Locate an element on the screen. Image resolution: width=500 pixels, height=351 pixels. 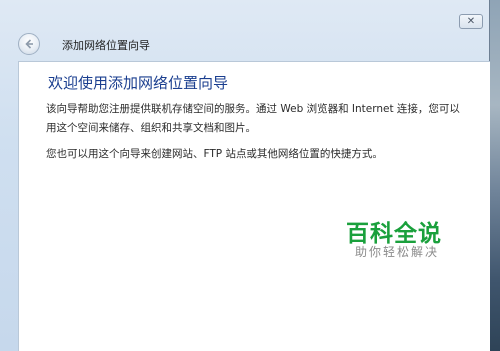
close-button: ✕ is located at coordinates (471, 21).